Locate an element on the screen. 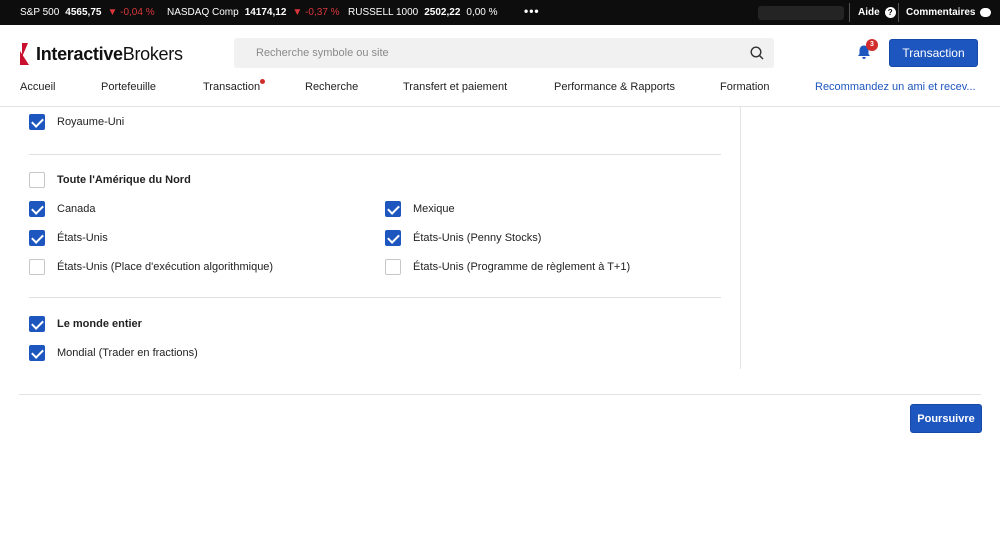 The image size is (1000, 554). interactive-brokers-logo: Interactive Brokers is located at coordinates (101, 54).